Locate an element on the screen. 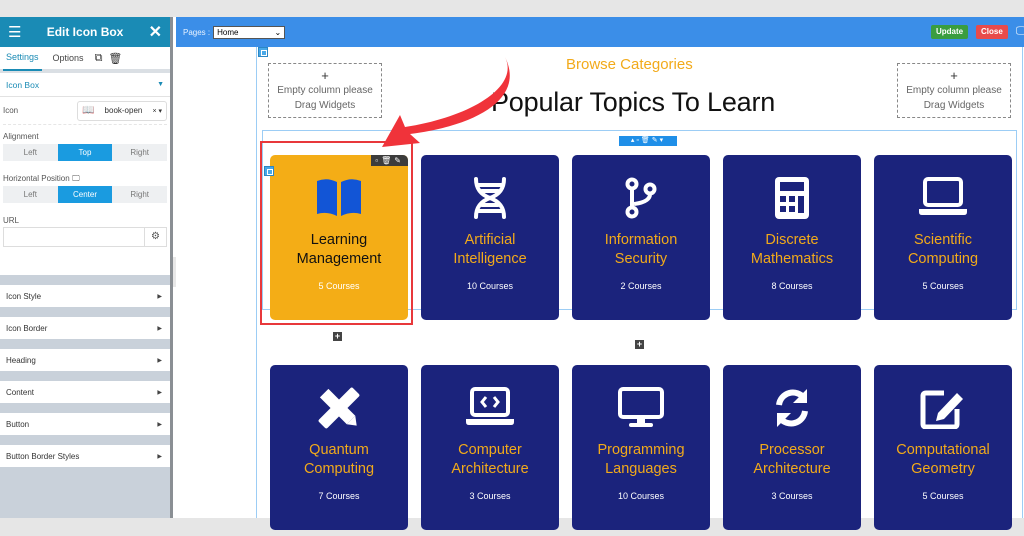 The image size is (1024, 536). update-button: Update is located at coordinates (950, 32).